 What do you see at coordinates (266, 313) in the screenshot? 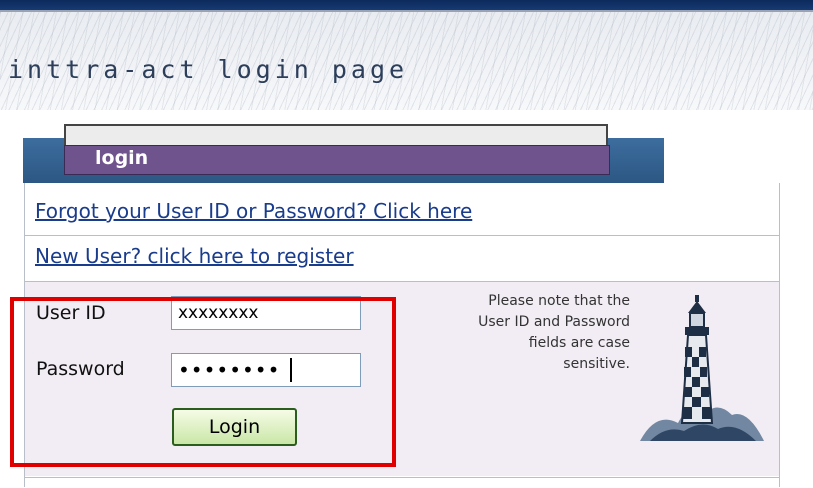
I see `user-id-input` at bounding box center [266, 313].